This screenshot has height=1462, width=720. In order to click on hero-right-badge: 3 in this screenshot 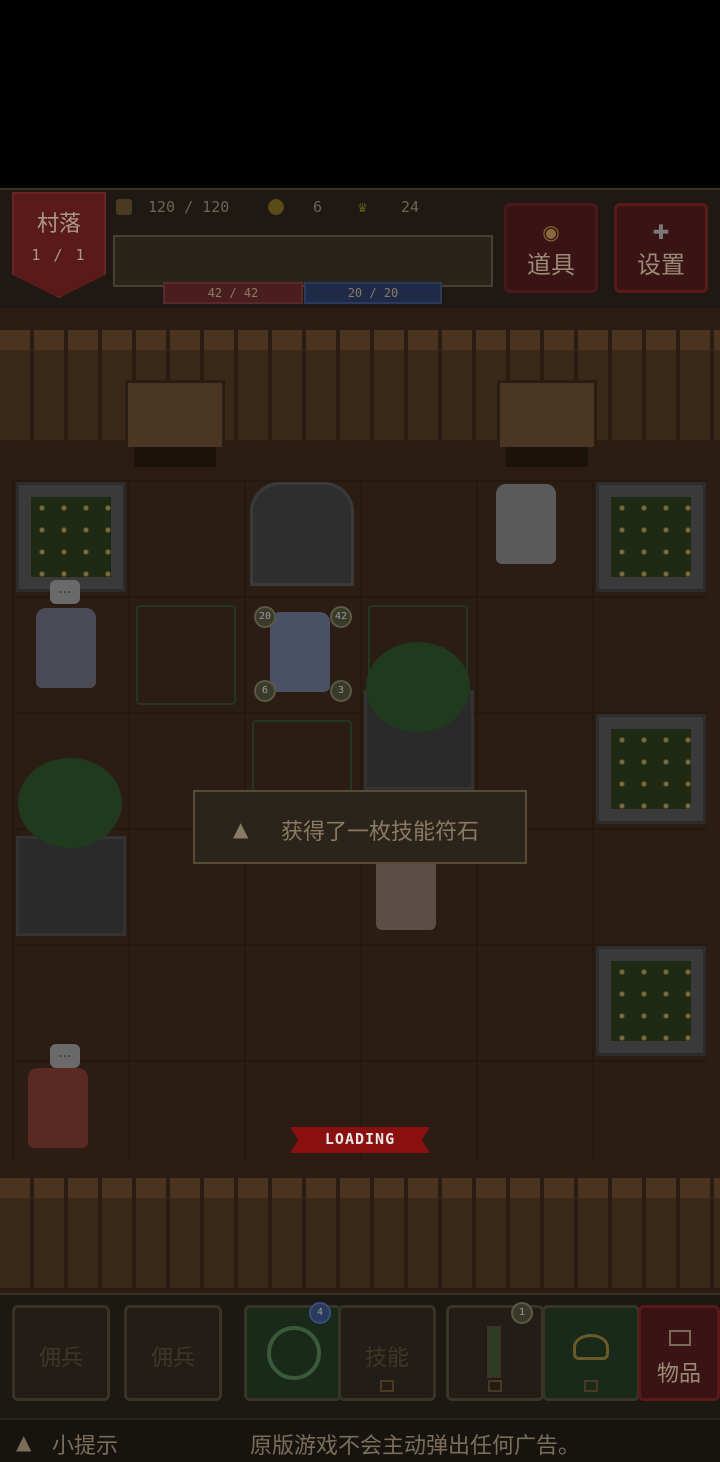, I will do `click(341, 691)`.